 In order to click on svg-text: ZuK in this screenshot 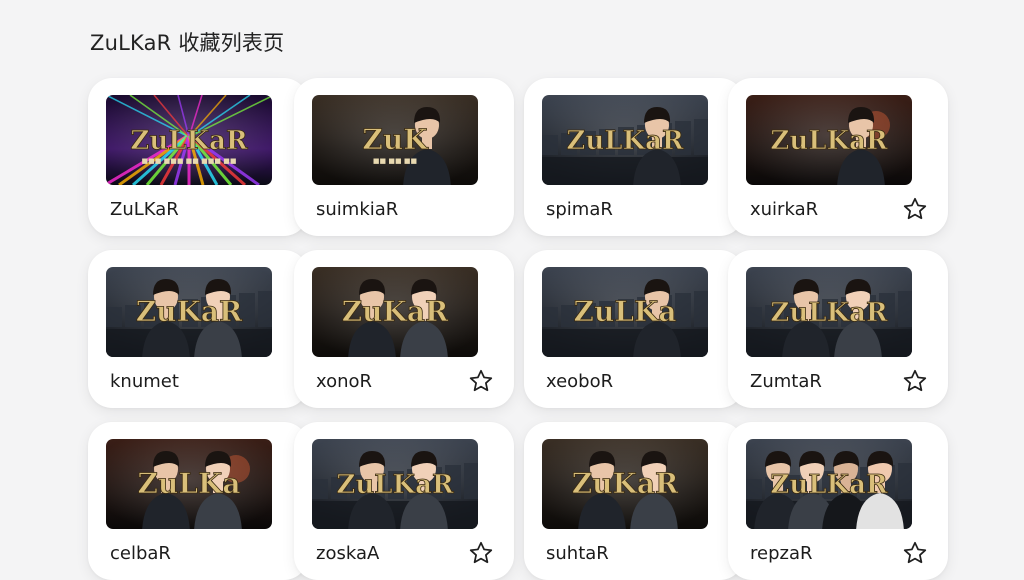, I will do `click(395, 139)`.